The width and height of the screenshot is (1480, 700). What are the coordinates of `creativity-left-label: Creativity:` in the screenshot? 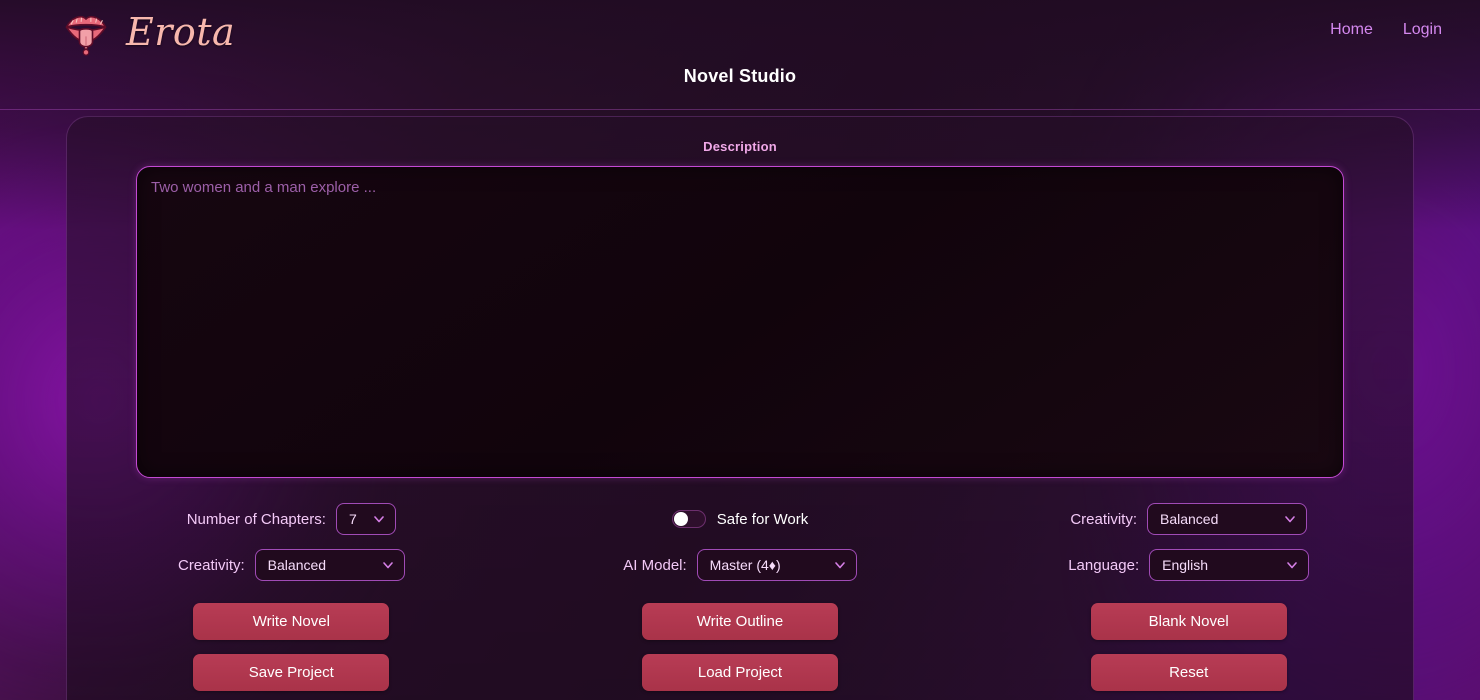 It's located at (211, 565).